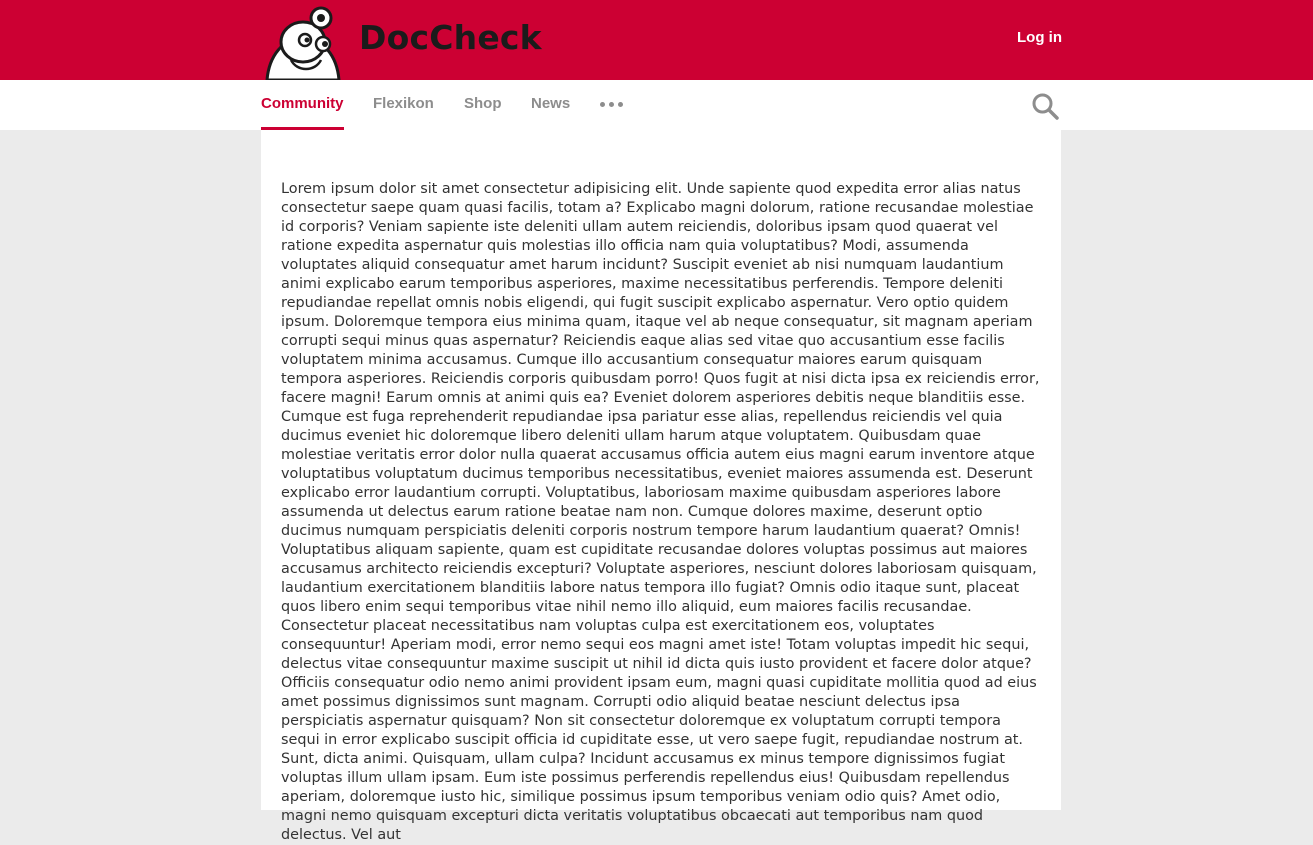 Image resolution: width=1313 pixels, height=845 pixels. Describe the element at coordinates (656, 105) in the screenshot. I see `main-nav: Community Flexikon Shop News` at that location.